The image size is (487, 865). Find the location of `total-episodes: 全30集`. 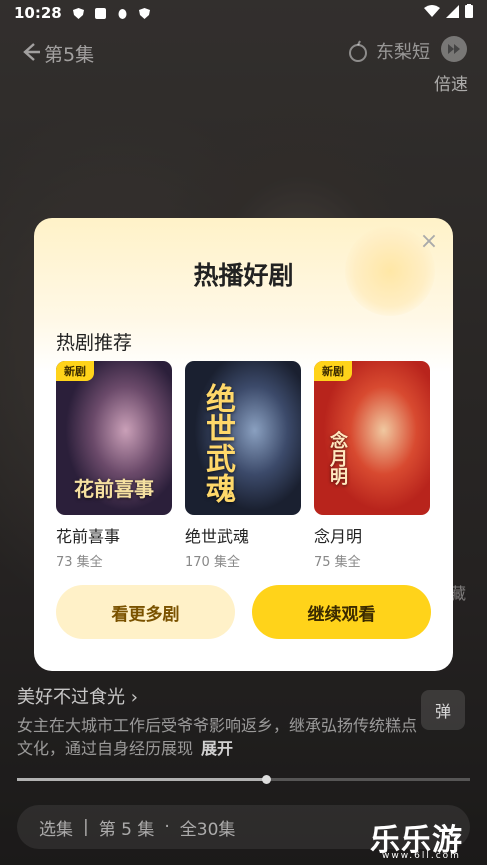

total-episodes: 全30集 is located at coordinates (207, 829).